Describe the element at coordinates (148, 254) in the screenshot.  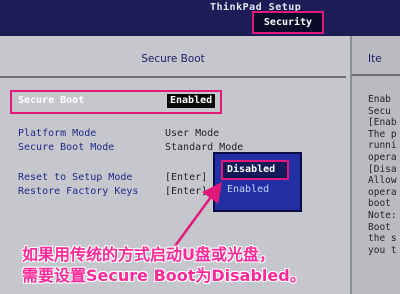
I see `annotation-line-1: 如果用传统的方式启动U盘或光盘，` at that location.